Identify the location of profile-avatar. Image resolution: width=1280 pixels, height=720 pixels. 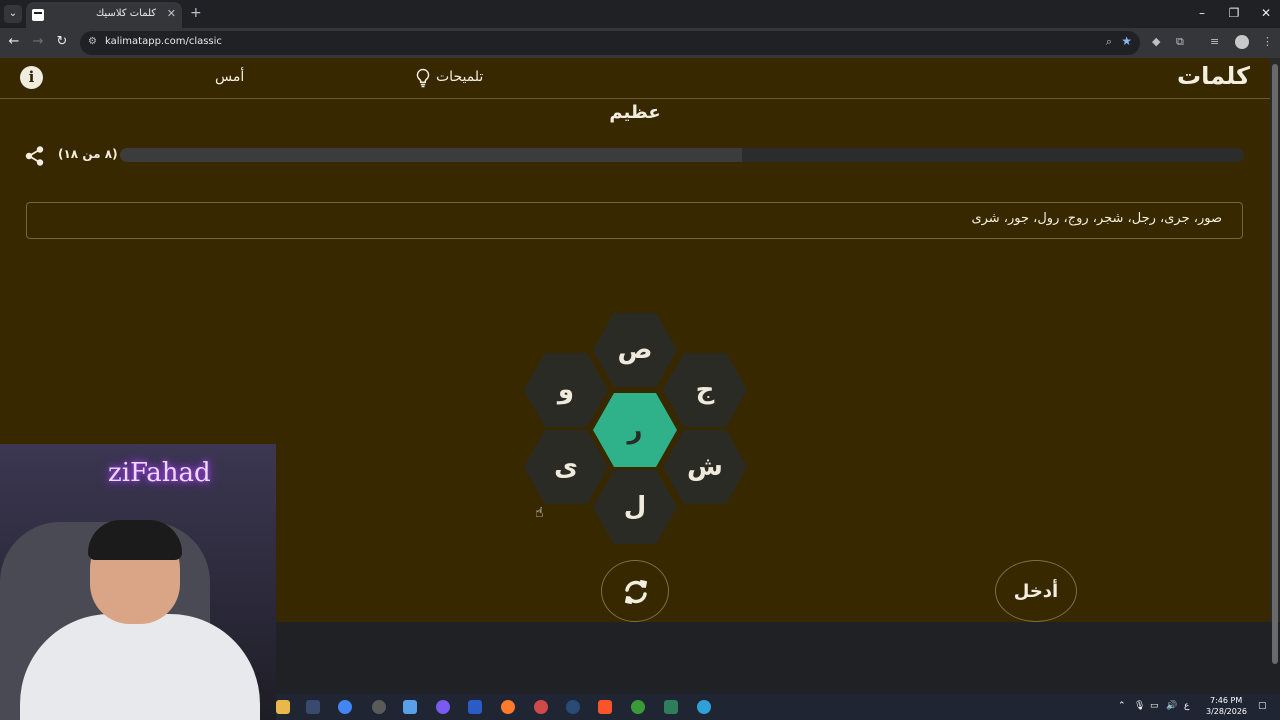
(1242, 42).